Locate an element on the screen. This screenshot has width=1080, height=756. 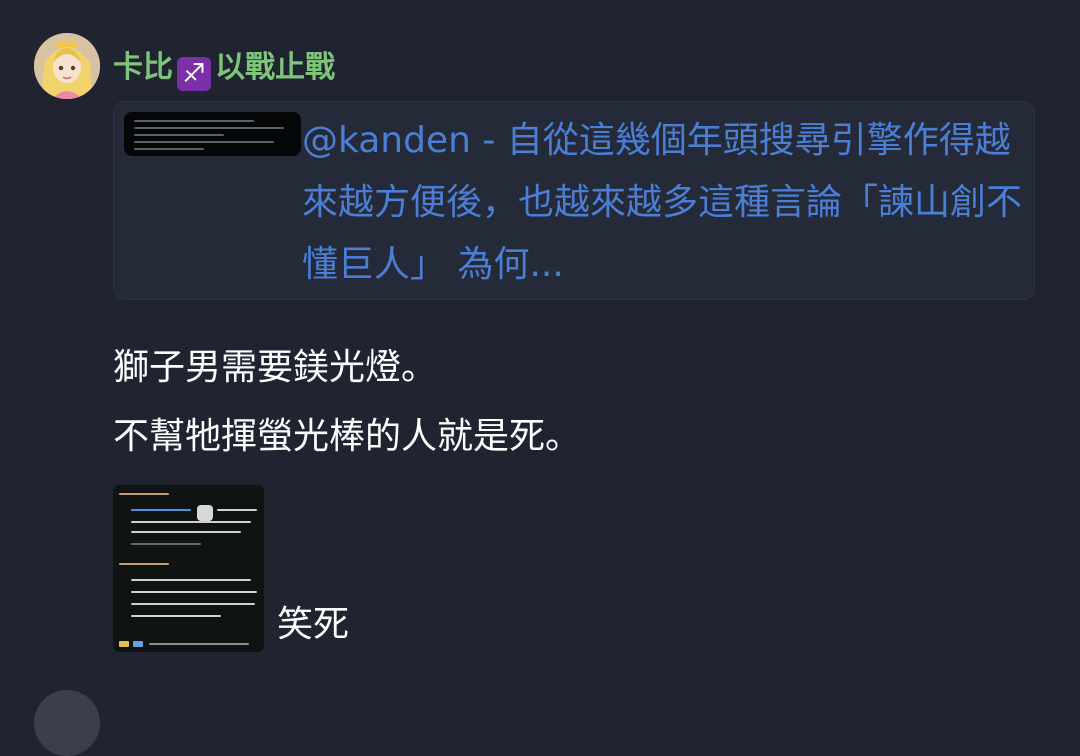
quoted-post-thumbnail is located at coordinates (212, 134).